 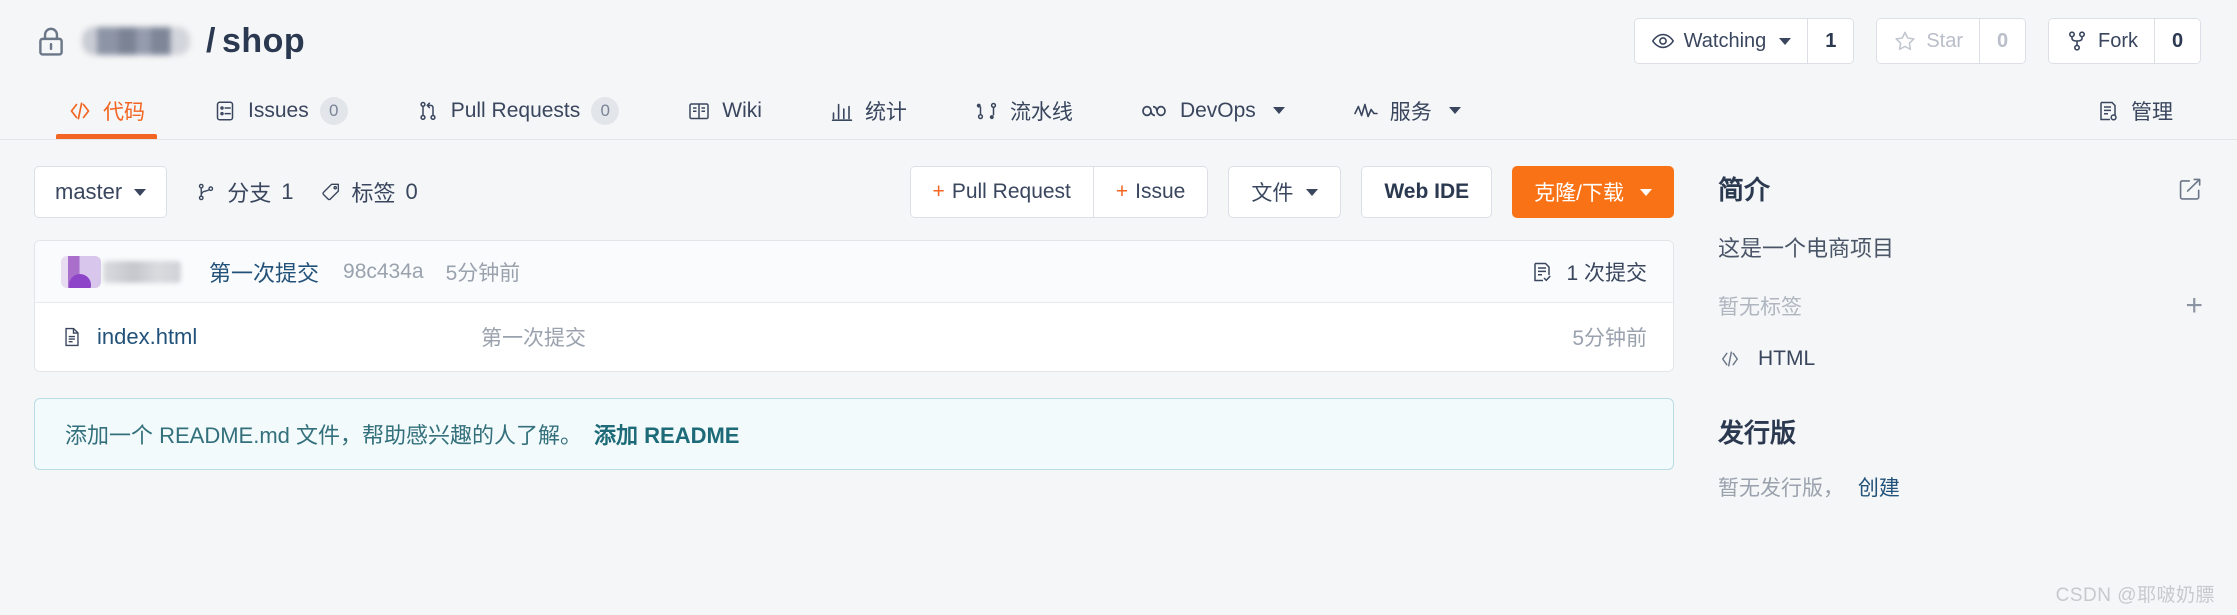 I want to click on clone-download-button: 克隆/下载, so click(x=1593, y=192).